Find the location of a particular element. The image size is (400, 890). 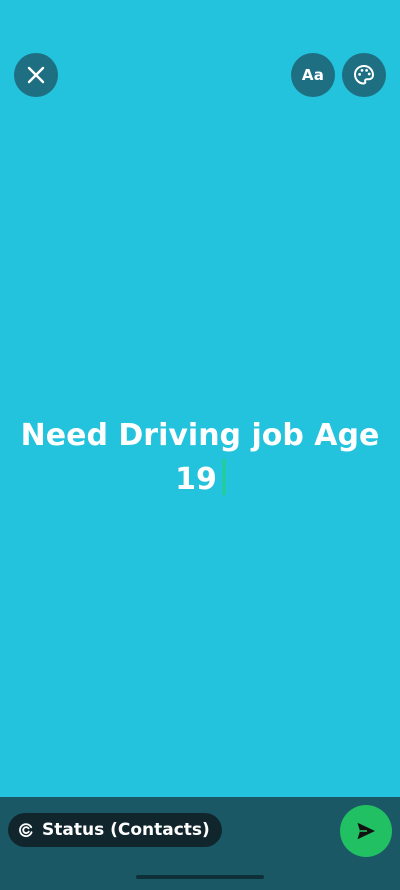

close-icon is located at coordinates (36, 75).